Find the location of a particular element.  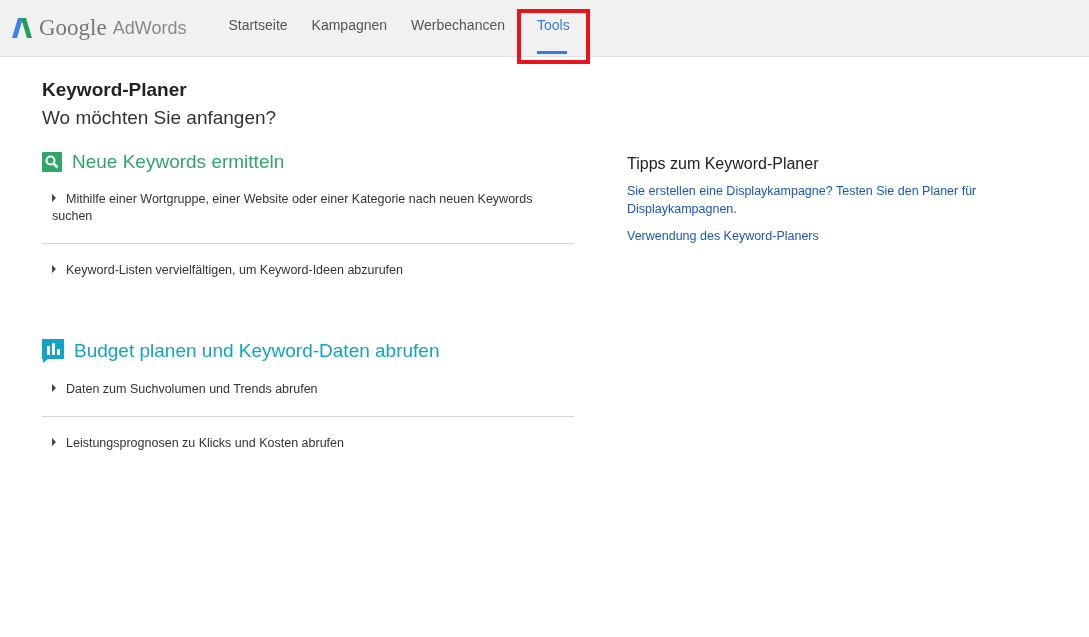

expandable-option: Leistungsprognosen zu Klicks und Kosten abrufen is located at coordinates (308, 443).